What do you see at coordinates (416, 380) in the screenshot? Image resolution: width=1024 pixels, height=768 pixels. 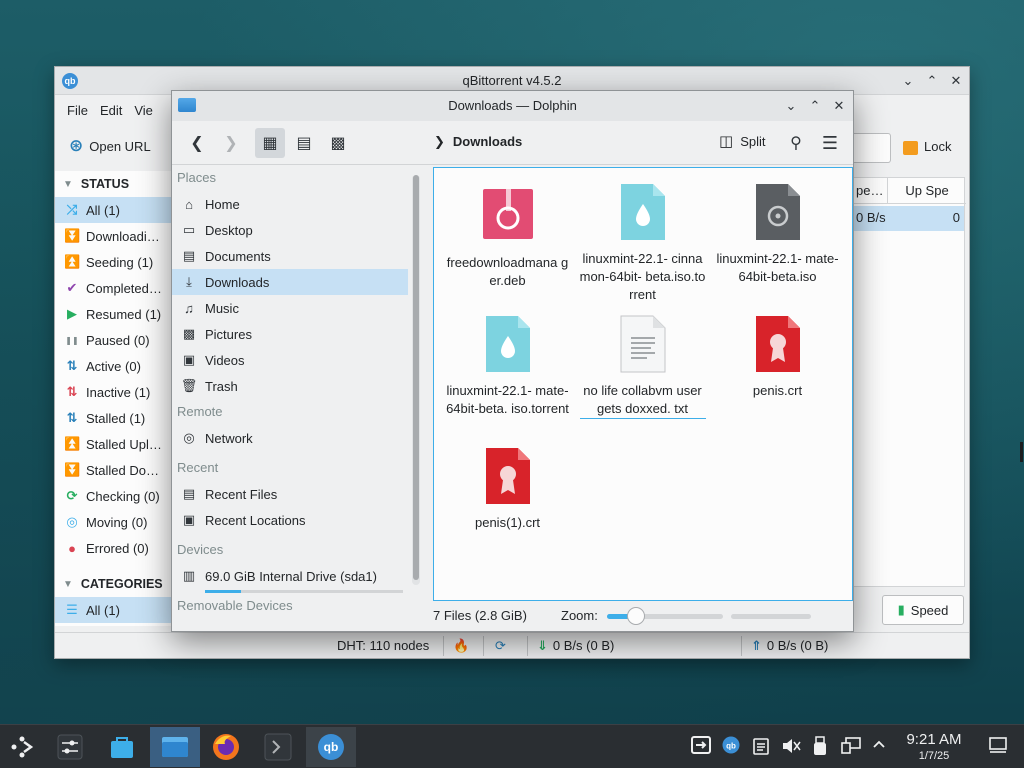 I see `places-scrollbar` at bounding box center [416, 380].